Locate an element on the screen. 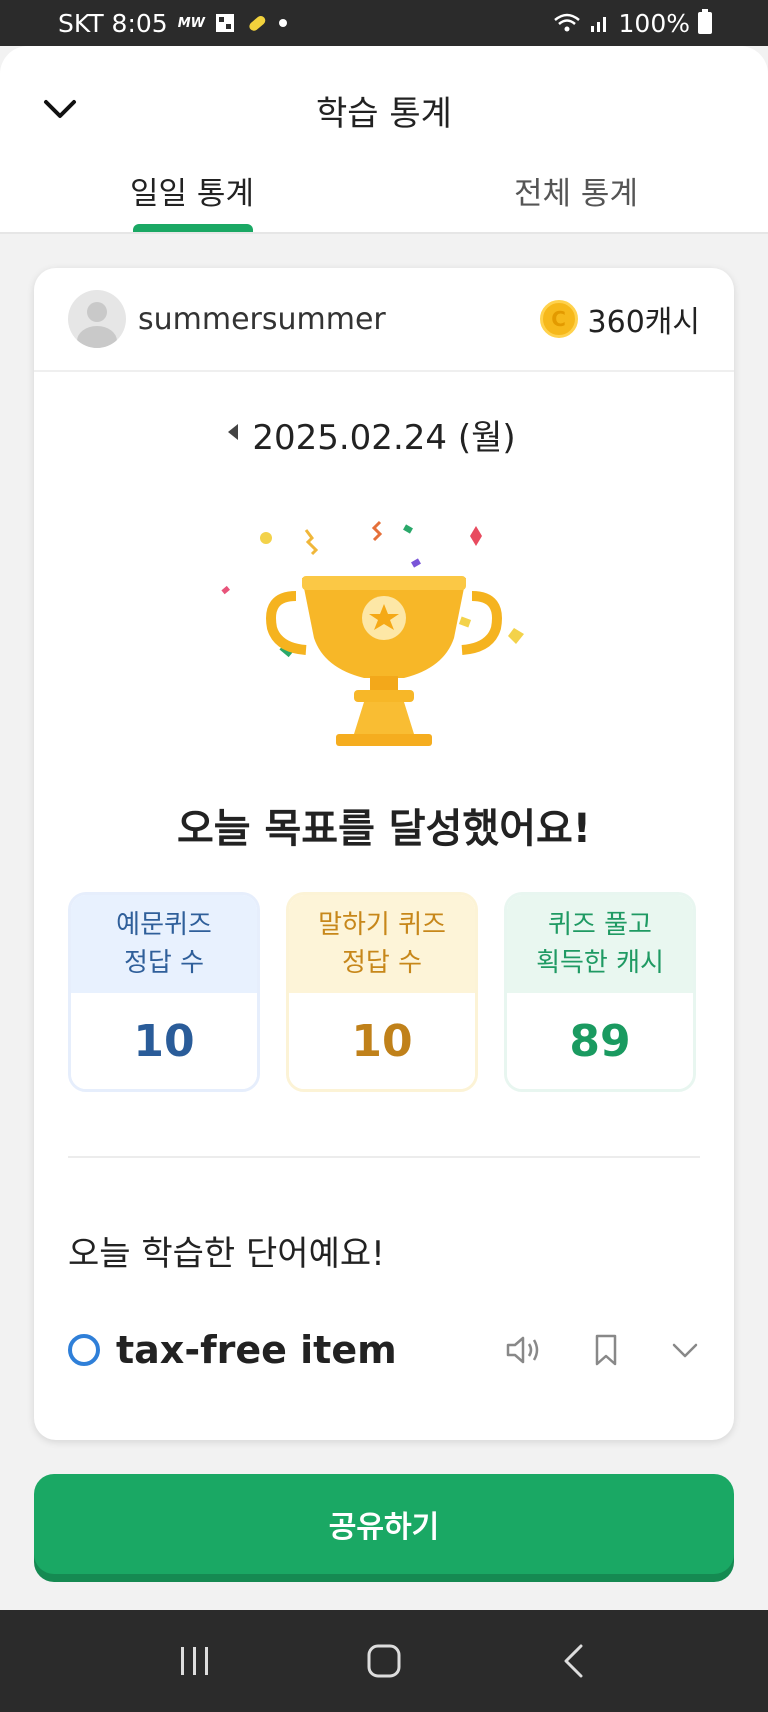  profile-row: summersummer C 360캐시 is located at coordinates (384, 320).